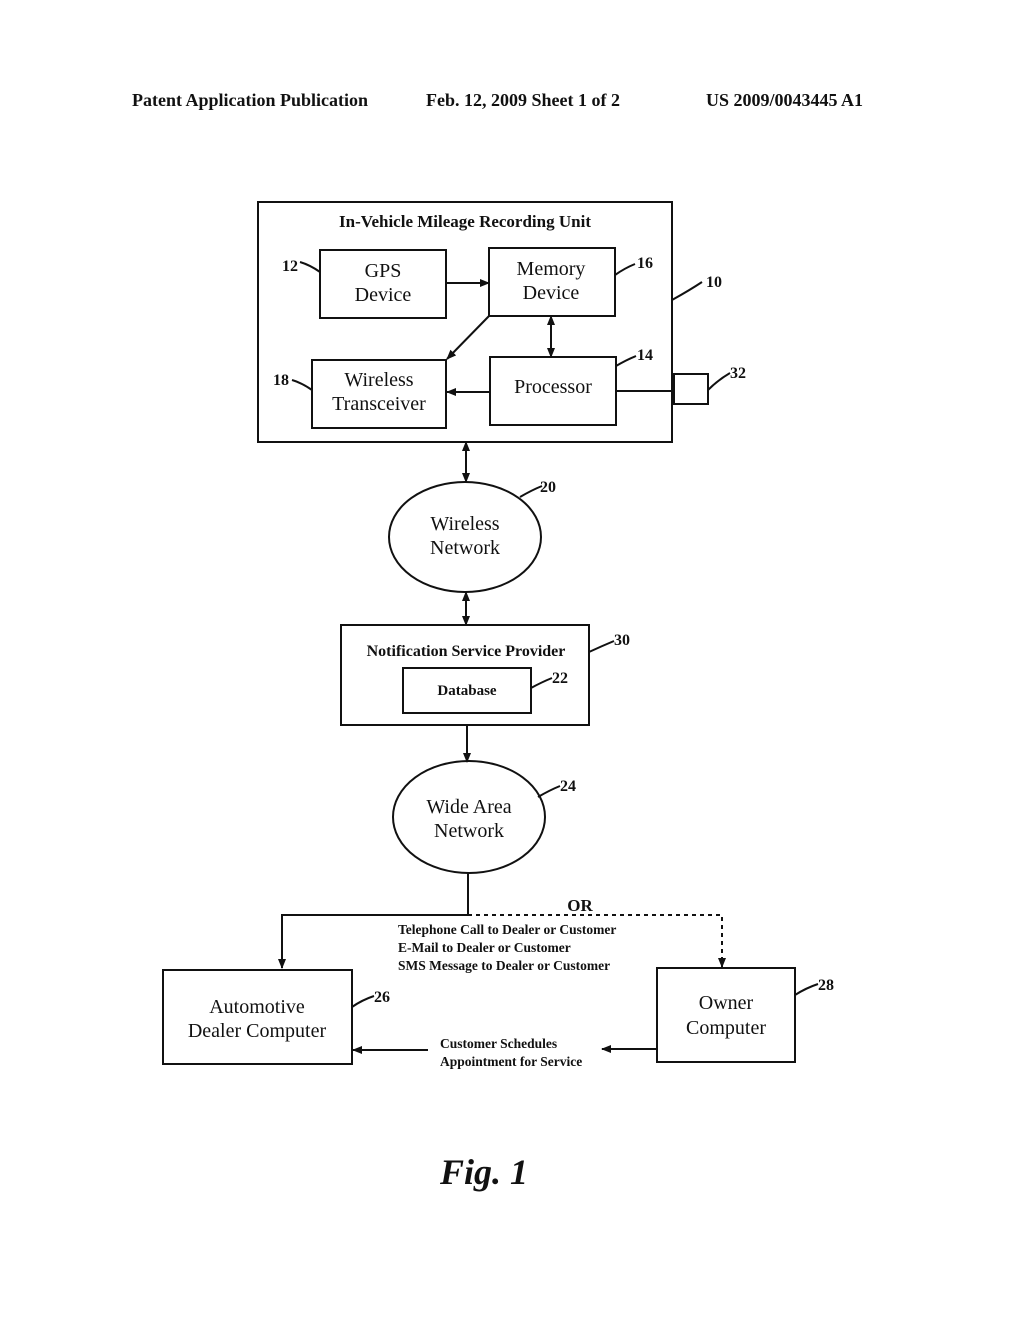 The height and width of the screenshot is (1320, 1024). I want to click on notification-sms: SMS Message to Dealer or Customer, so click(504, 965).